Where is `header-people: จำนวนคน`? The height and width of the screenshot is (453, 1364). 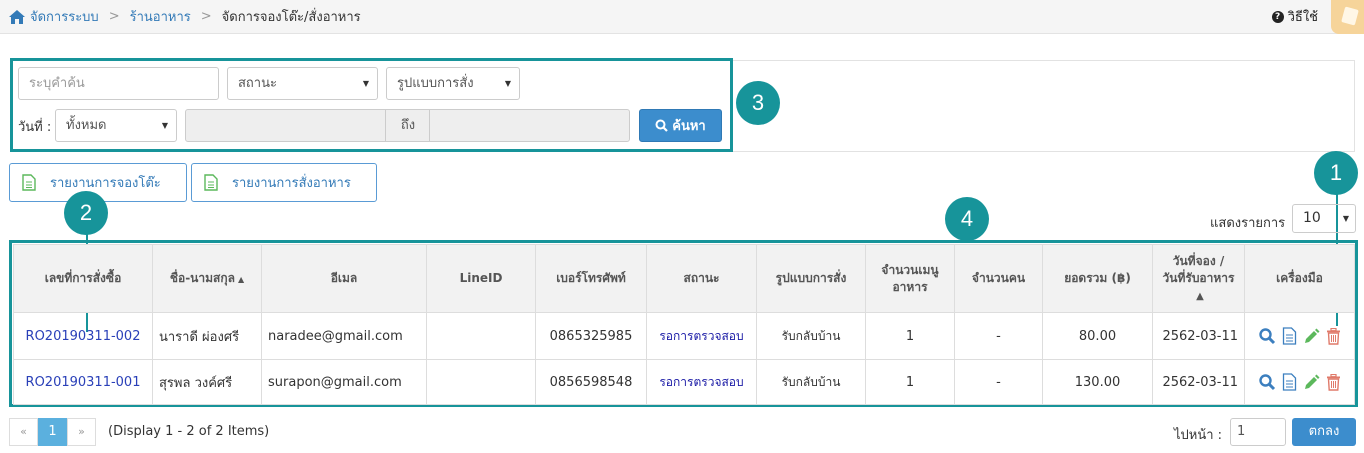
header-people: จำนวนคน is located at coordinates (998, 278).